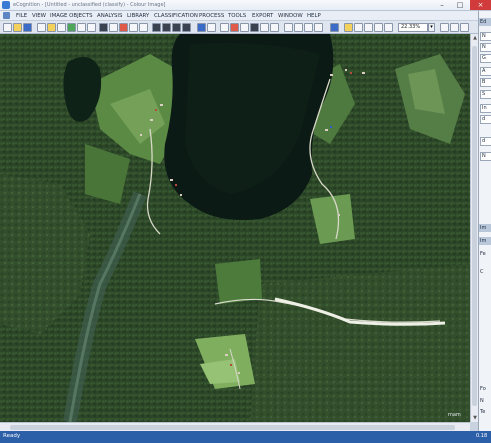  What do you see at coordinates (91, 27) in the screenshot?
I see `table-icon` at bounding box center [91, 27].